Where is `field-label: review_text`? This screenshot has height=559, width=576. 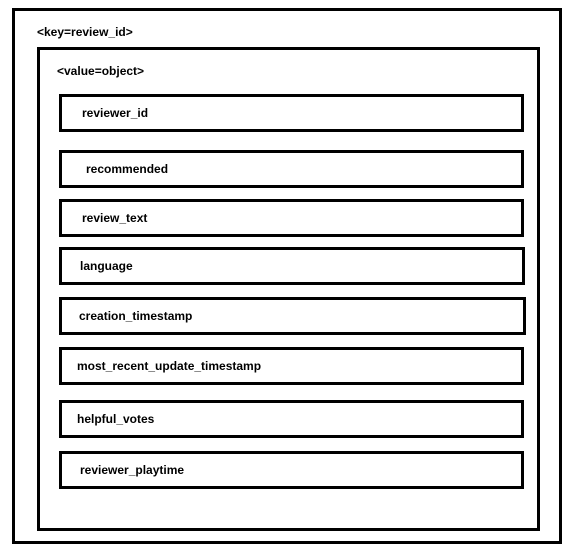 field-label: review_text is located at coordinates (115, 218).